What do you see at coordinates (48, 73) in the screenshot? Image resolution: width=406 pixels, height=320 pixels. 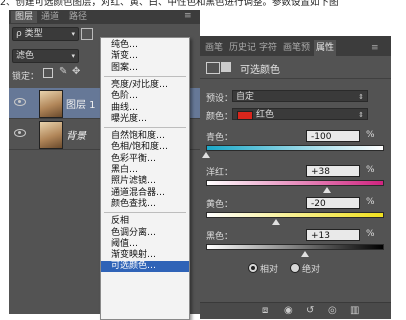 I see `lock-transparent-icon` at bounding box center [48, 73].